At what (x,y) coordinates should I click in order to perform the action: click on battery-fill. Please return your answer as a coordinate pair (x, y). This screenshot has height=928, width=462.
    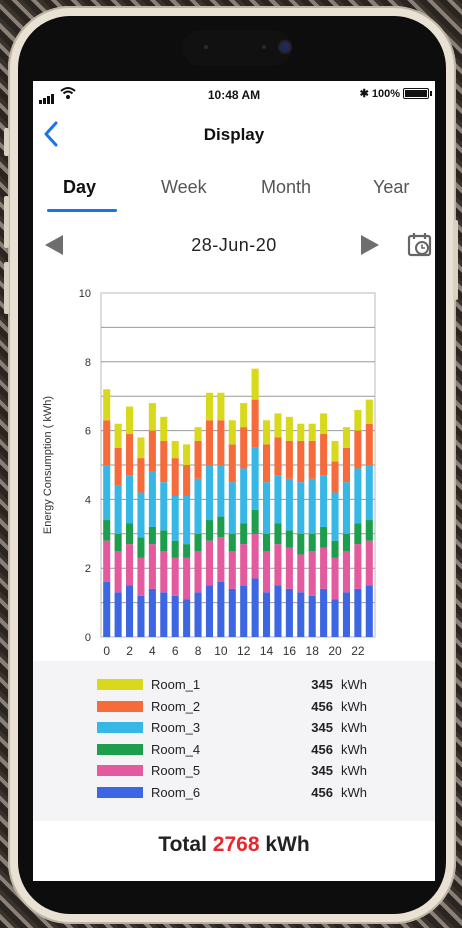
    Looking at the image, I should click on (416, 93).